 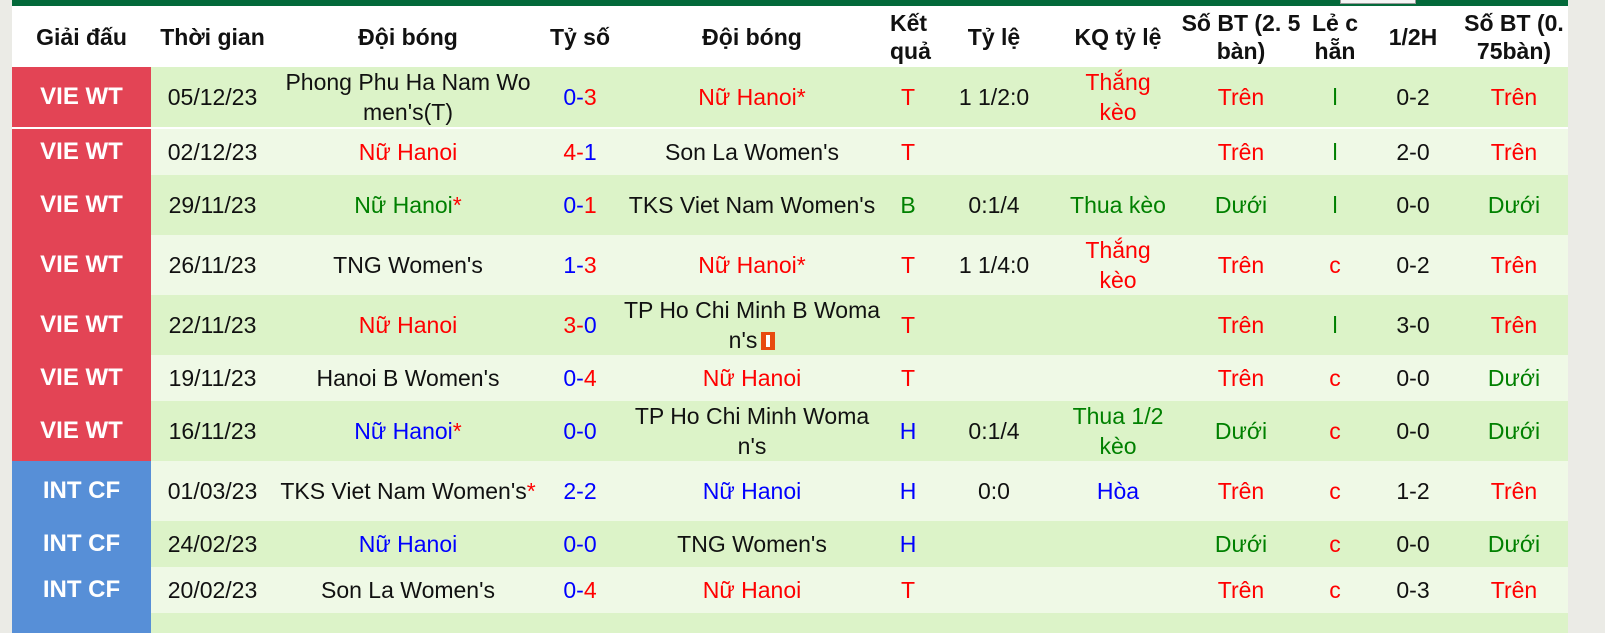 What do you see at coordinates (1514, 265) in the screenshot?
I see `goals-0-75-cell: Trên` at bounding box center [1514, 265].